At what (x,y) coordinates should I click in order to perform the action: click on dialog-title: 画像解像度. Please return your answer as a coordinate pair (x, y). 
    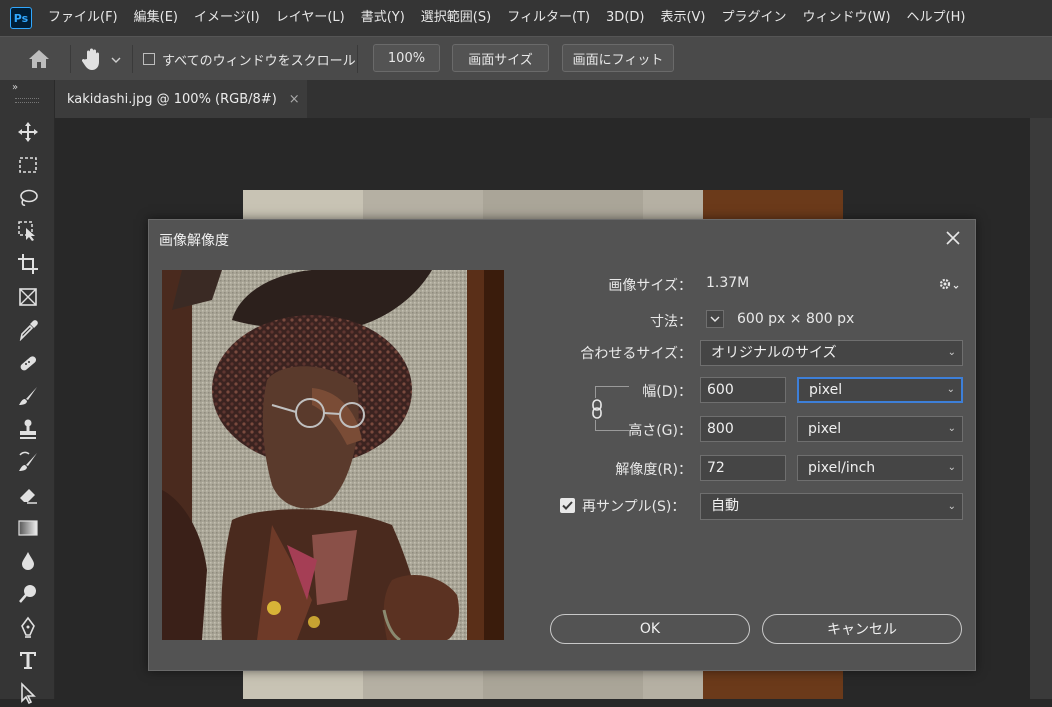
    Looking at the image, I should click on (194, 241).